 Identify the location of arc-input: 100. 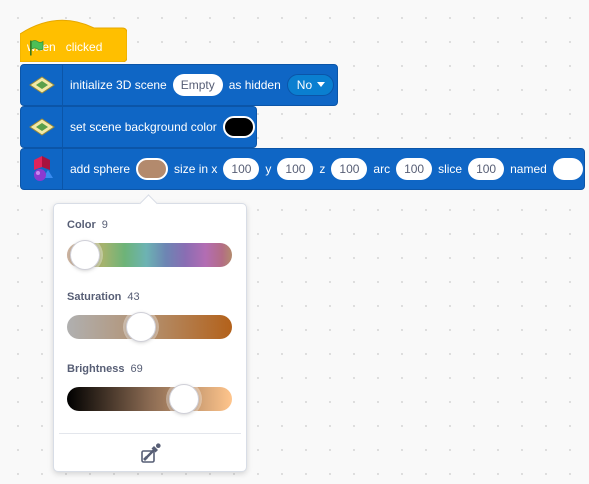
(414, 169).